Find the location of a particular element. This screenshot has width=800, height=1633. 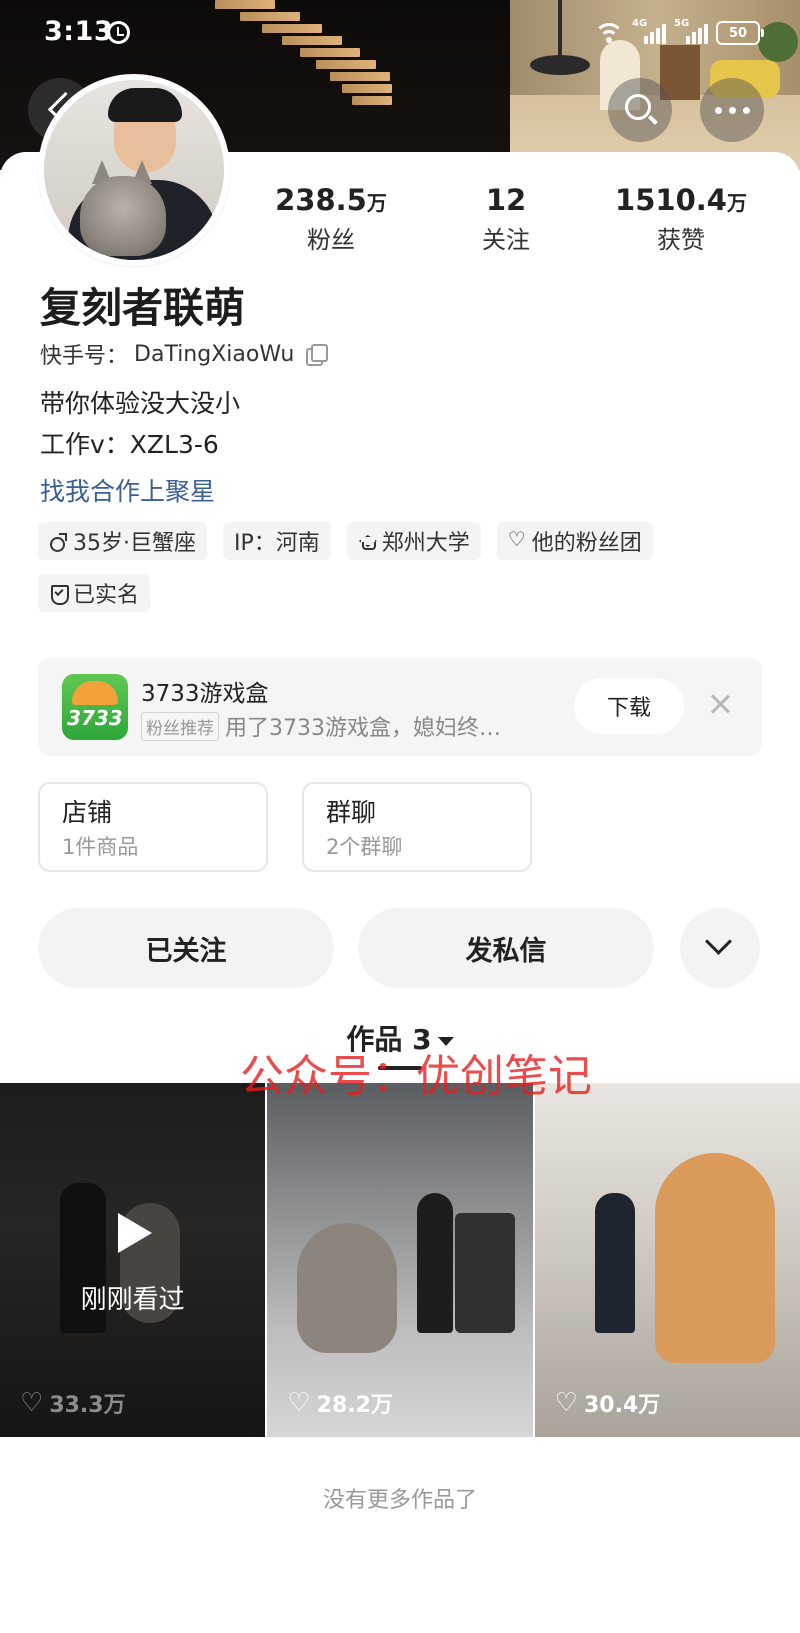

group-chat-card: 群聊 2个群聊 is located at coordinates (417, 827).